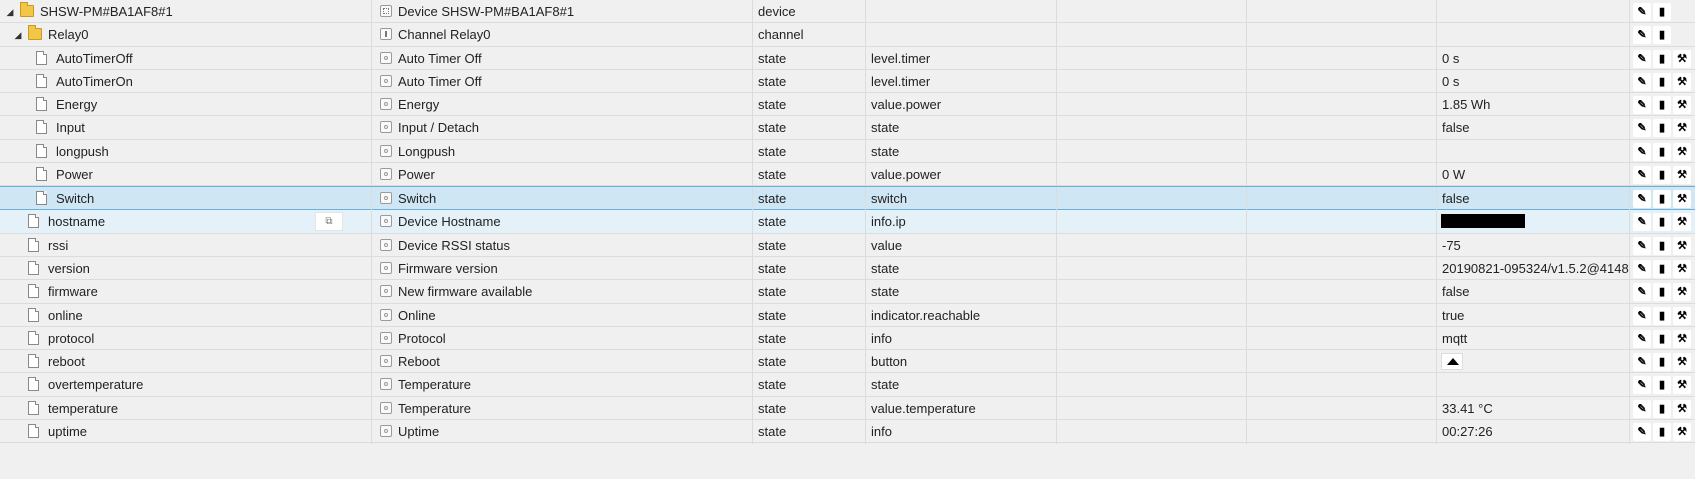 Image resolution: width=1695 pixels, height=479 pixels. Describe the element at coordinates (847, 175) in the screenshot. I see `table-row: Power Power state value.power 0 W ✎ ▮ ⚒` at that location.